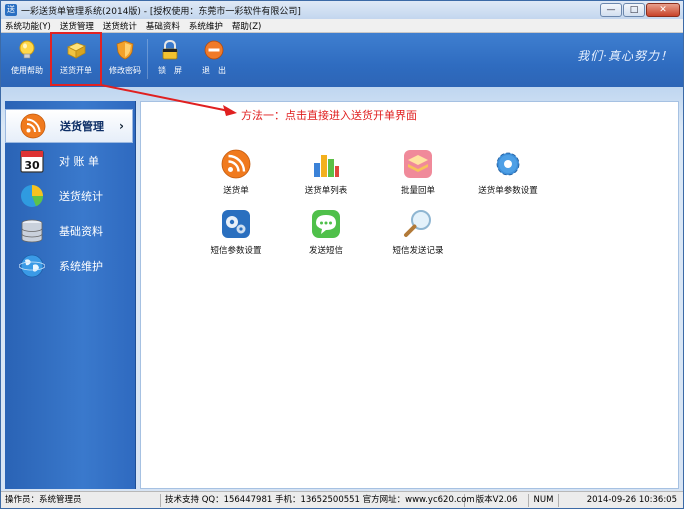 This screenshot has height=509, width=684. I want to click on sidebar-item-label: 基础资料, so click(81, 231).